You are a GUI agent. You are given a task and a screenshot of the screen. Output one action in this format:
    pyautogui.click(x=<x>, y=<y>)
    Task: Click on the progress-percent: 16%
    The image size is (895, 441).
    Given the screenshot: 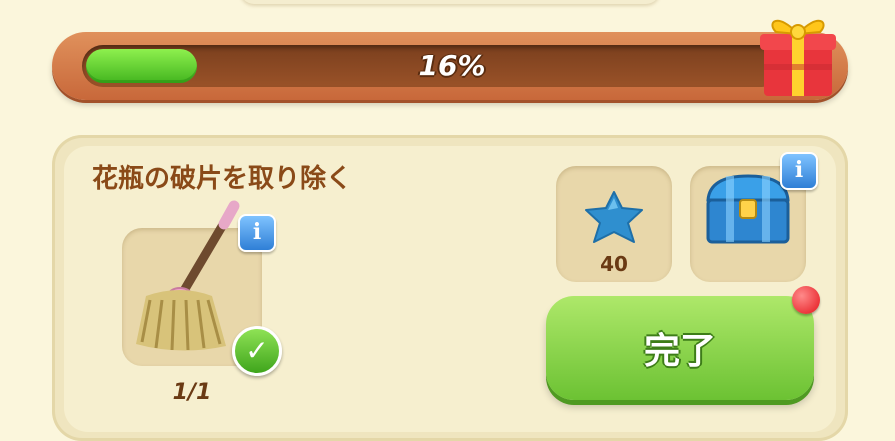 What is the action you would take?
    pyautogui.click(x=452, y=65)
    